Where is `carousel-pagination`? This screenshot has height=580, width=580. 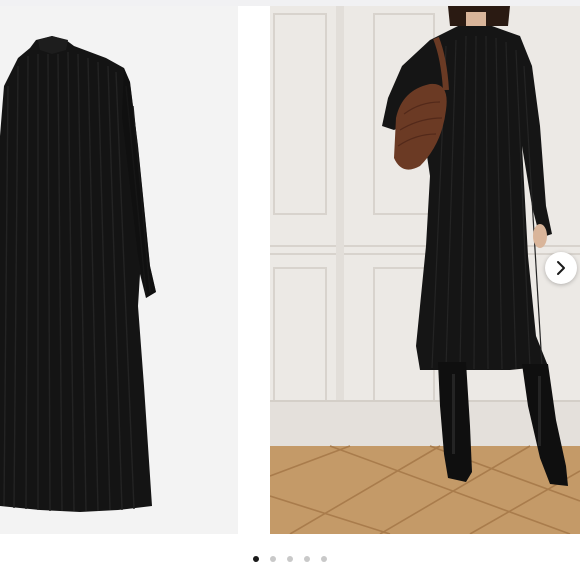
carousel-pagination is located at coordinates (290, 559).